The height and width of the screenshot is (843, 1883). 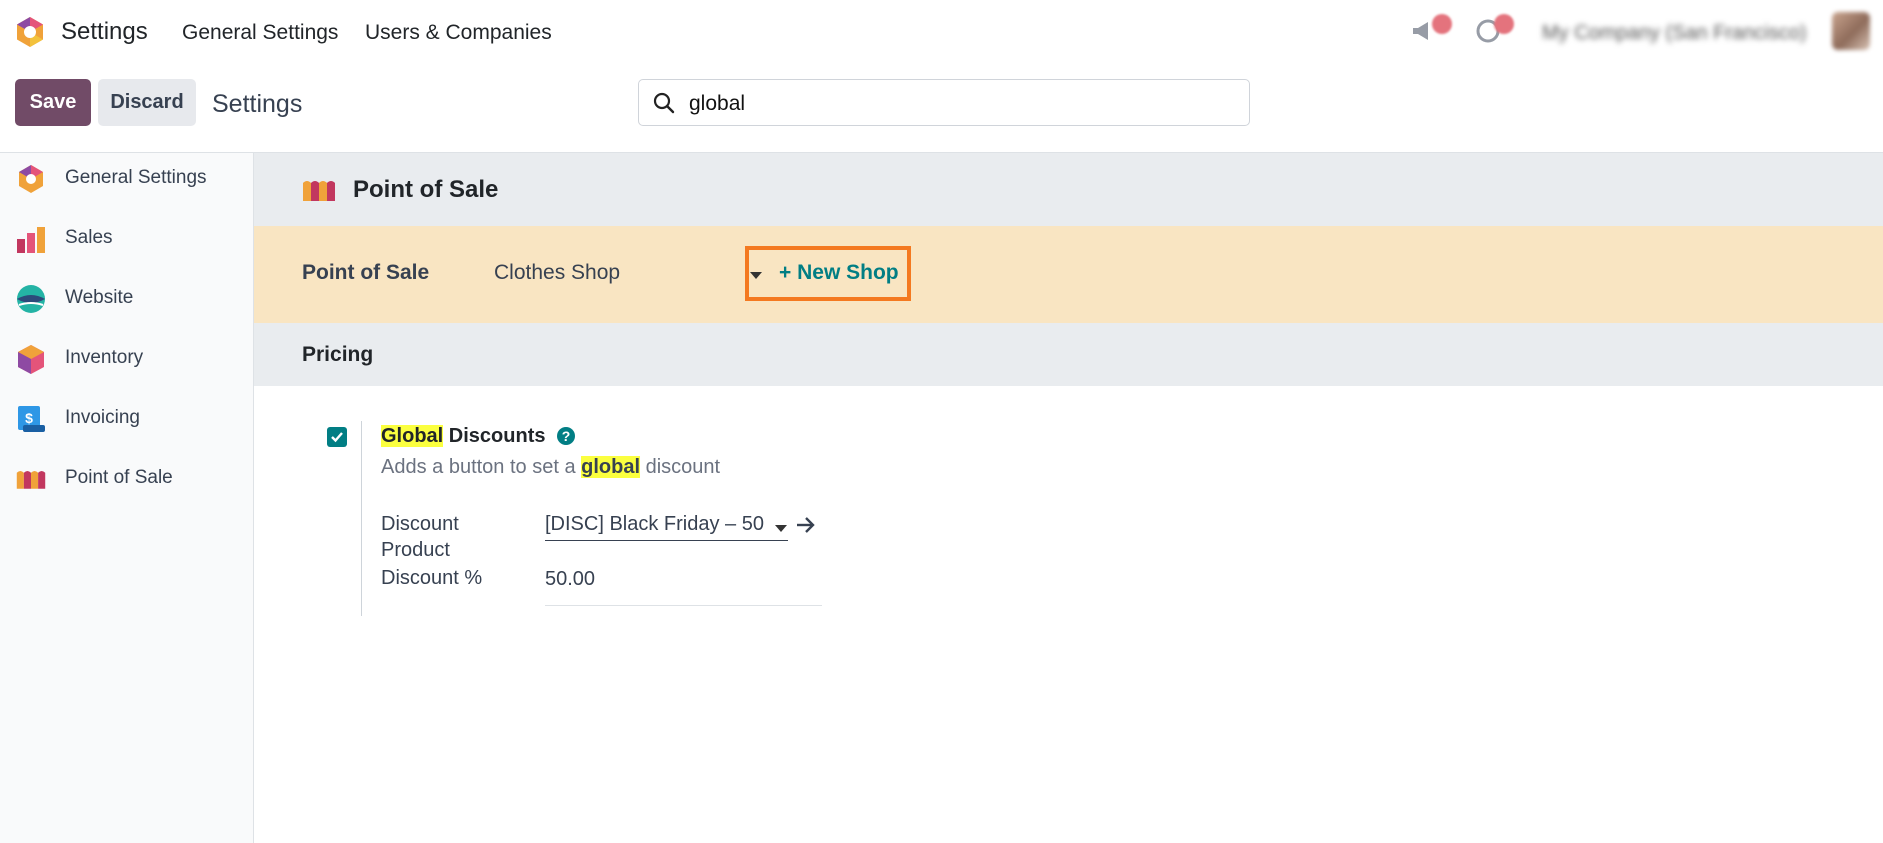 I want to click on discard-button: Discard, so click(x=147, y=102).